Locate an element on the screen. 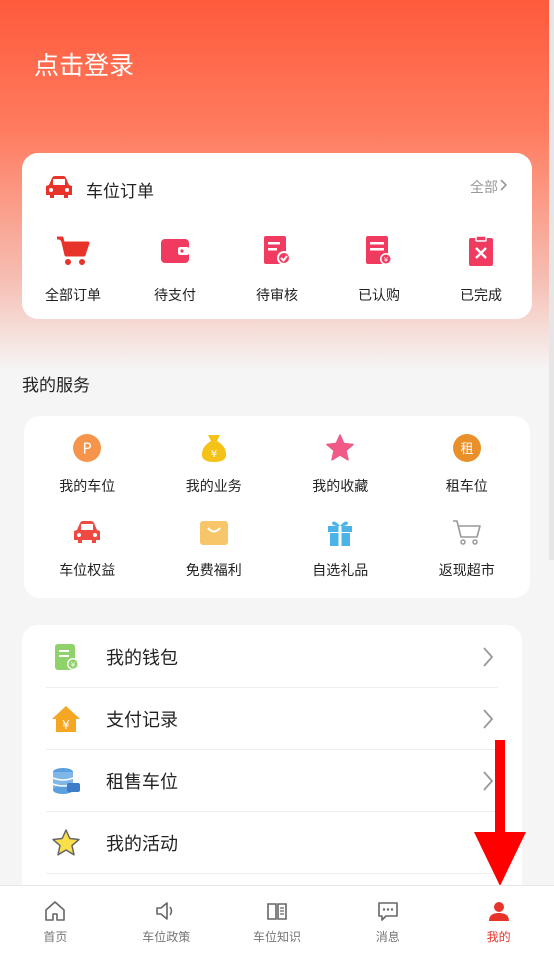 The height and width of the screenshot is (953, 554). review-doc-icon is located at coordinates (277, 251).